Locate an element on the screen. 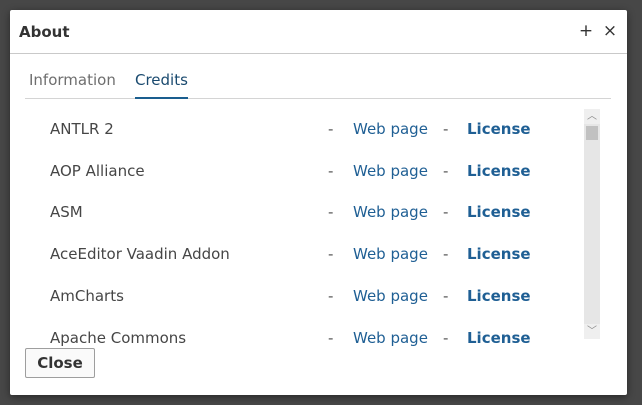 The height and width of the screenshot is (405, 642). list-item: ANTLR 2 - Web page - License is located at coordinates (305, 128).